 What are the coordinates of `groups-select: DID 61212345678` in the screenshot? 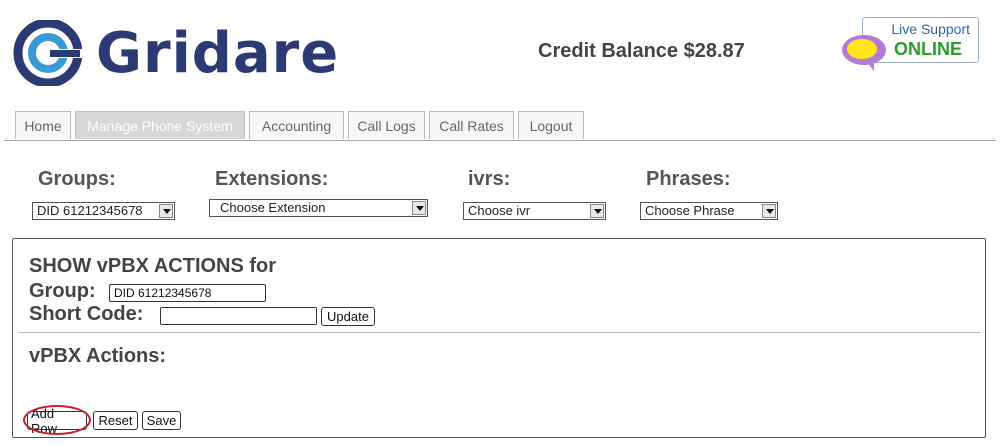 It's located at (103, 211).